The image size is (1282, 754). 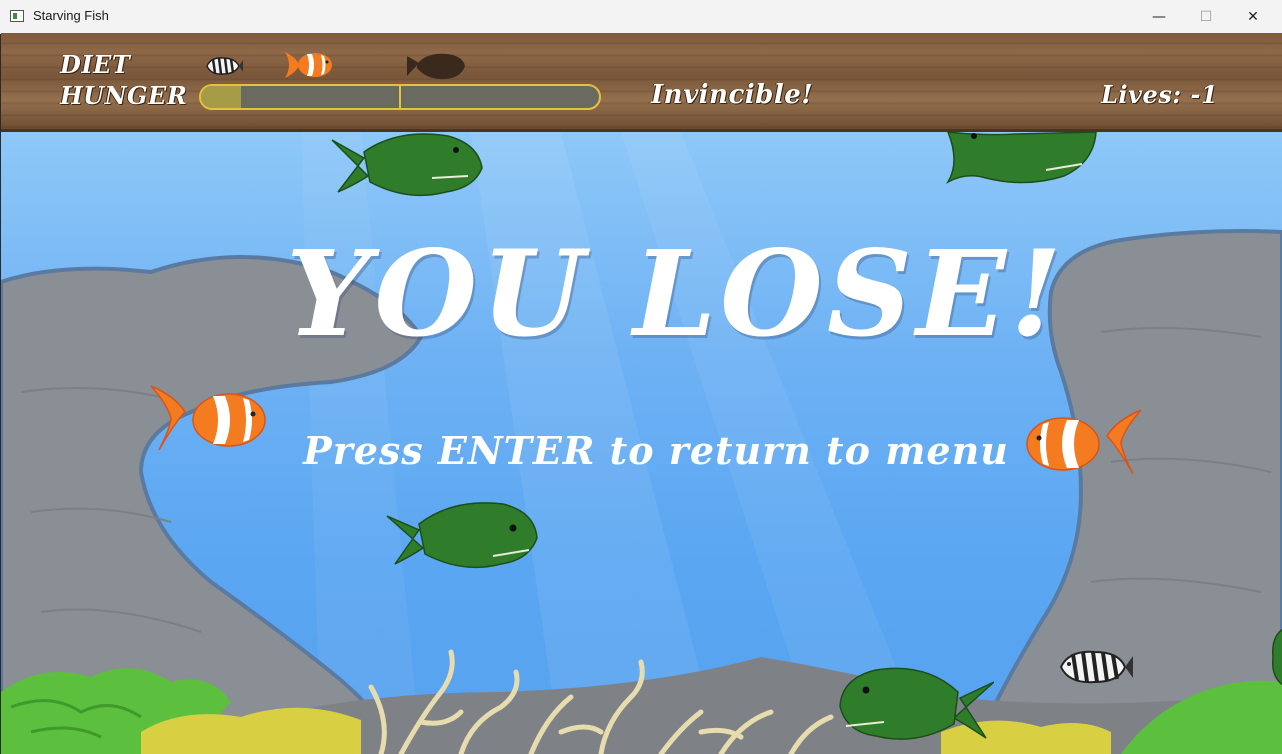 What do you see at coordinates (1206, 16) in the screenshot?
I see `maximize-button: ☐` at bounding box center [1206, 16].